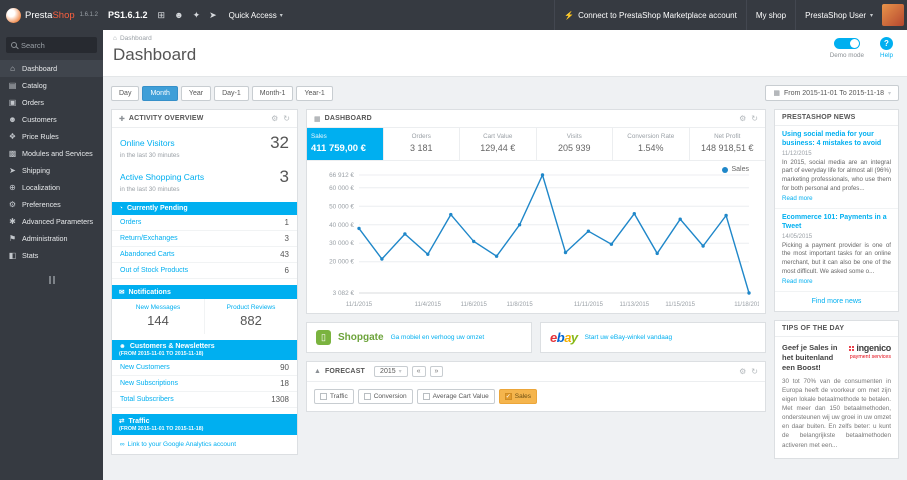 Image resolution: width=907 pixels, height=480 pixels. What do you see at coordinates (51, 170) in the screenshot?
I see `sidebar-item-shipping: ➤ Shipping` at bounding box center [51, 170].